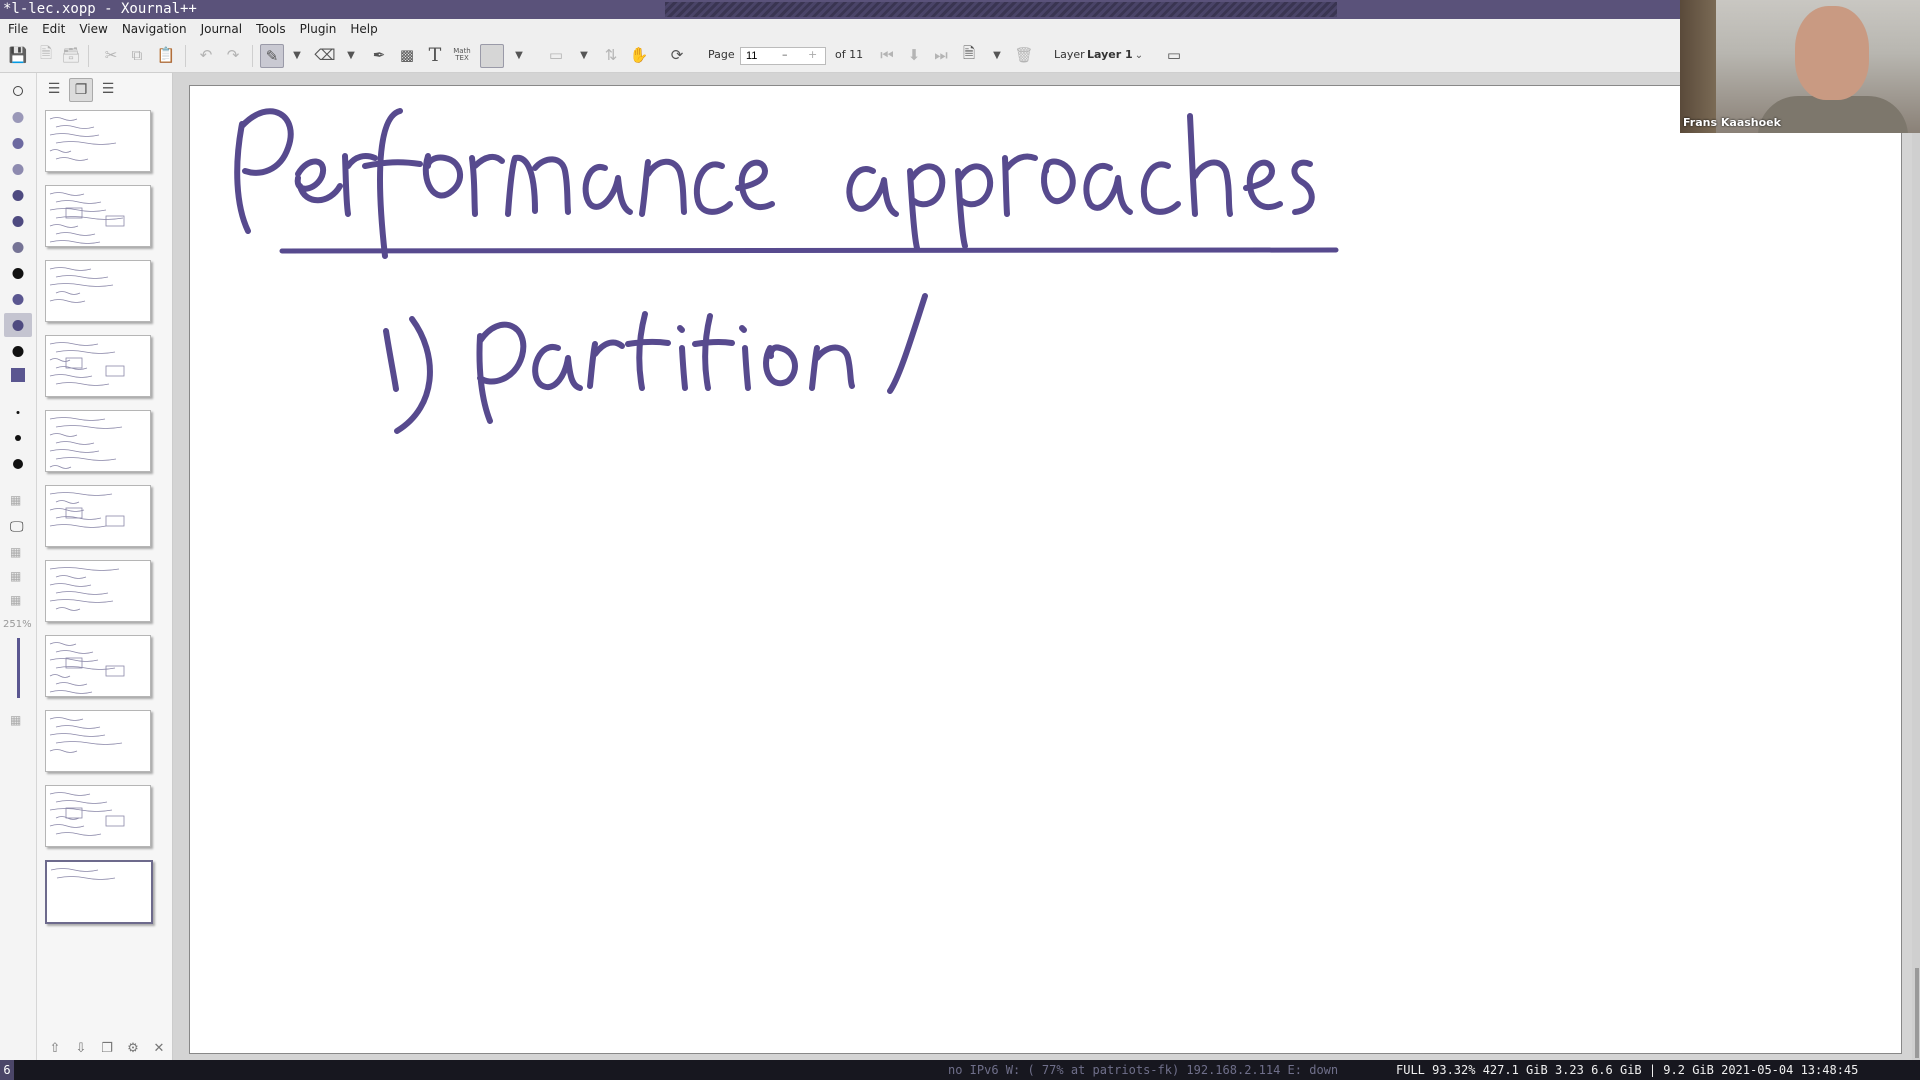  Describe the element at coordinates (18, 91) in the screenshot. I see `color-white-swatch` at that location.